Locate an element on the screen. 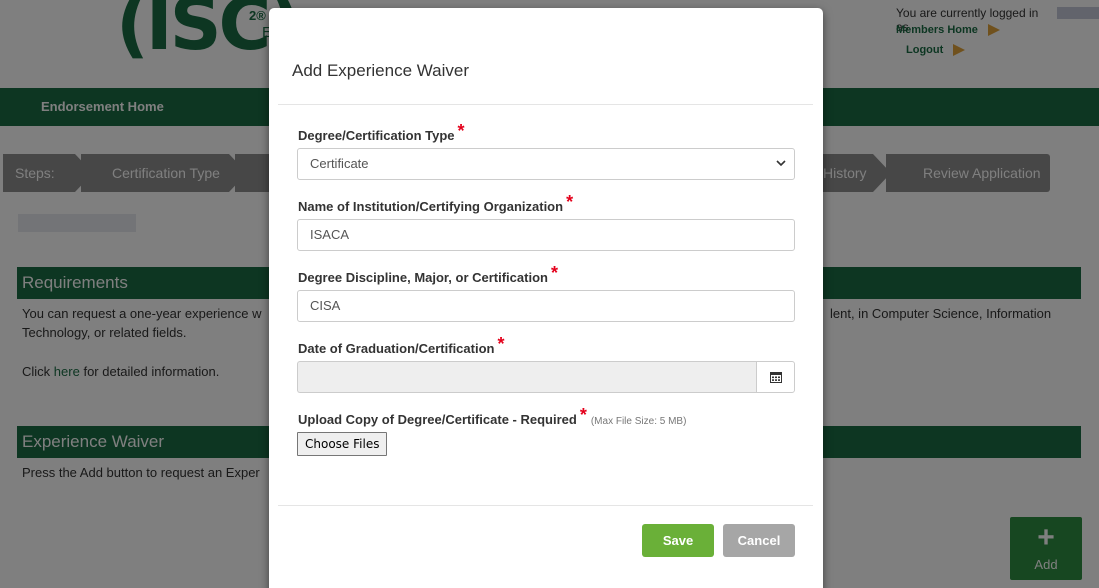  certification-type-value: Certificate is located at coordinates (339, 163).